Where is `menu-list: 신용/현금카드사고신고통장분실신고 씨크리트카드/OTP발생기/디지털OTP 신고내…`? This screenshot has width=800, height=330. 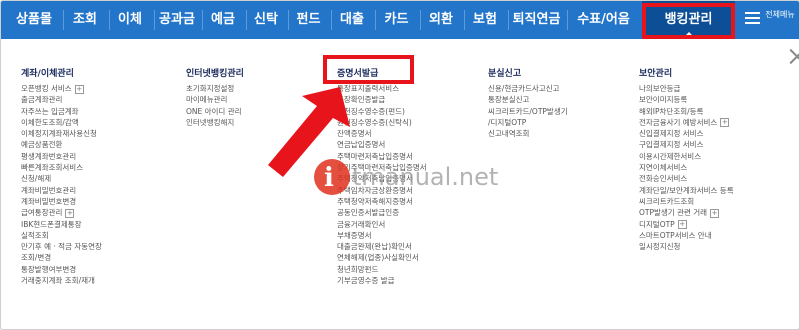
menu-list: 신용/현금카드사고신고통장분실신고 씨크리트카드/OTP발생기/디지털OTP 신고내… is located at coordinates (528, 111).